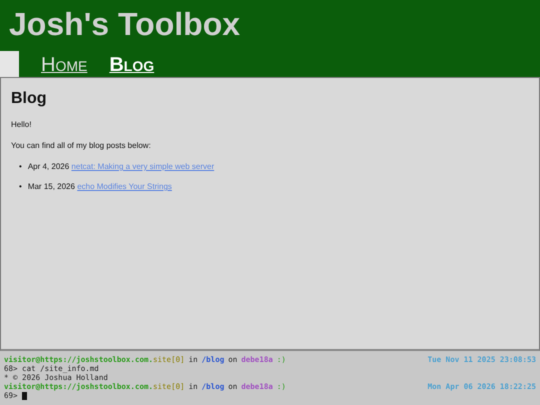  I want to click on nav-link: Blog, so click(131, 65).